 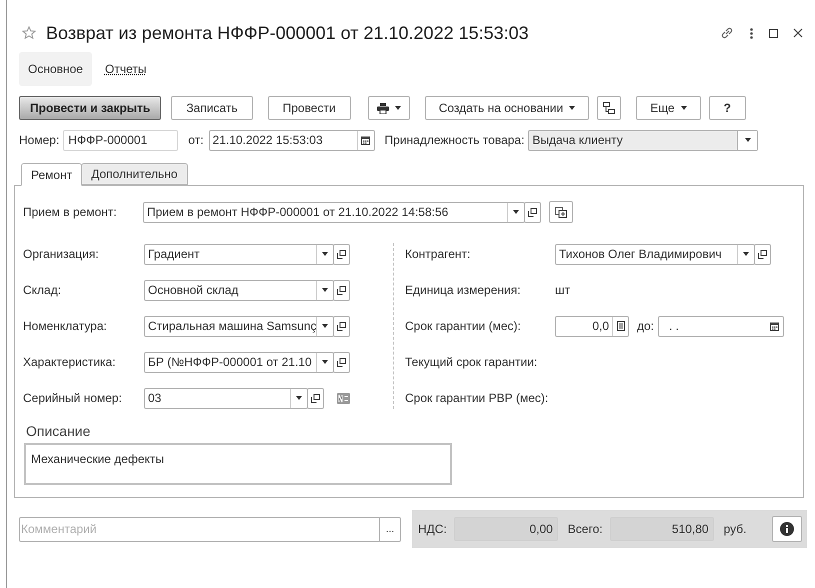 I want to click on currency-text: руб., so click(x=735, y=529).